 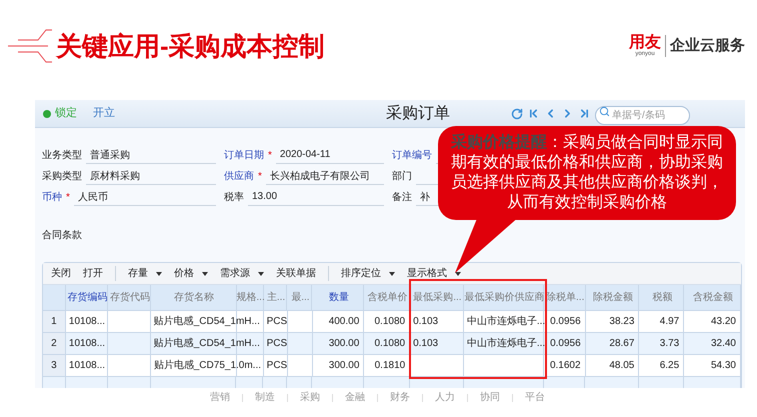 What do you see at coordinates (242, 273) in the screenshot?
I see `toolbar-button: 需求源` at bounding box center [242, 273].